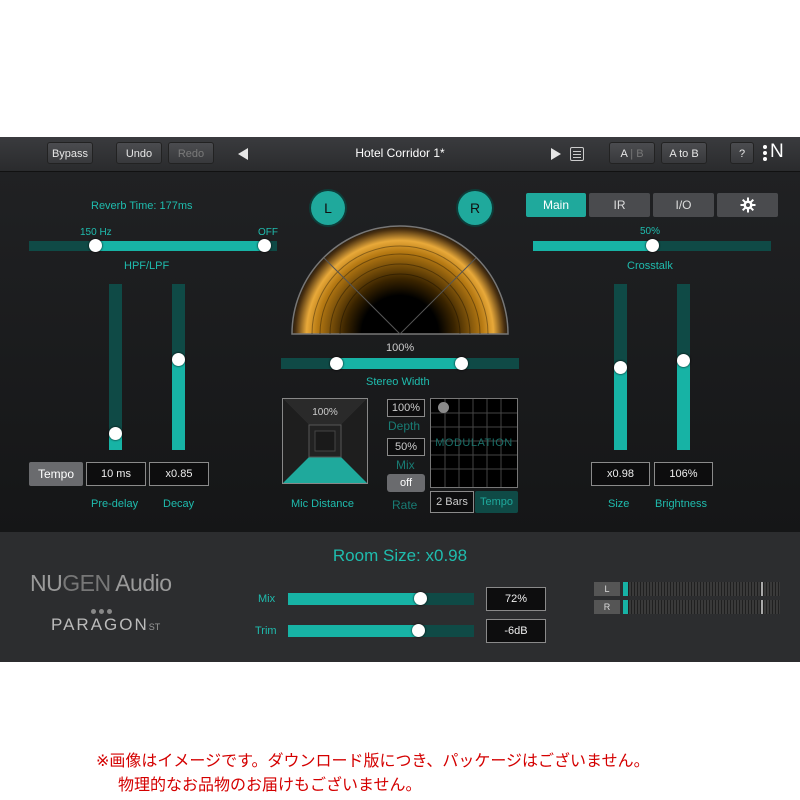  Describe the element at coordinates (701, 607) in the screenshot. I see `meter-right` at that location.